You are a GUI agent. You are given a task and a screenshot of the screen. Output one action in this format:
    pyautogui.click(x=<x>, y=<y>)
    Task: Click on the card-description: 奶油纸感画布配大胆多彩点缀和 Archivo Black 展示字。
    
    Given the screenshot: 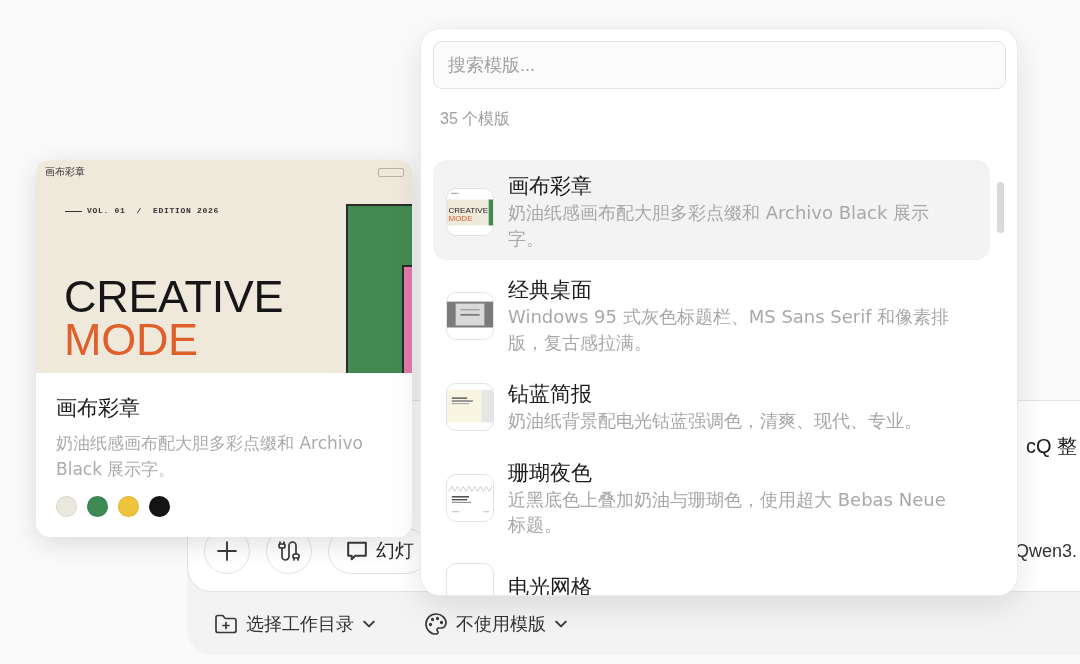 What is the action you would take?
    pyautogui.click(x=210, y=456)
    